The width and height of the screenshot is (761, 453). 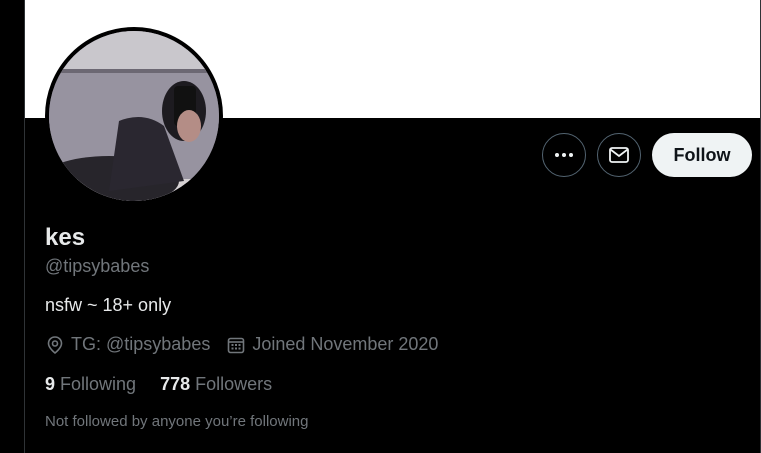 I want to click on following-link: 9 Following, so click(x=90, y=384).